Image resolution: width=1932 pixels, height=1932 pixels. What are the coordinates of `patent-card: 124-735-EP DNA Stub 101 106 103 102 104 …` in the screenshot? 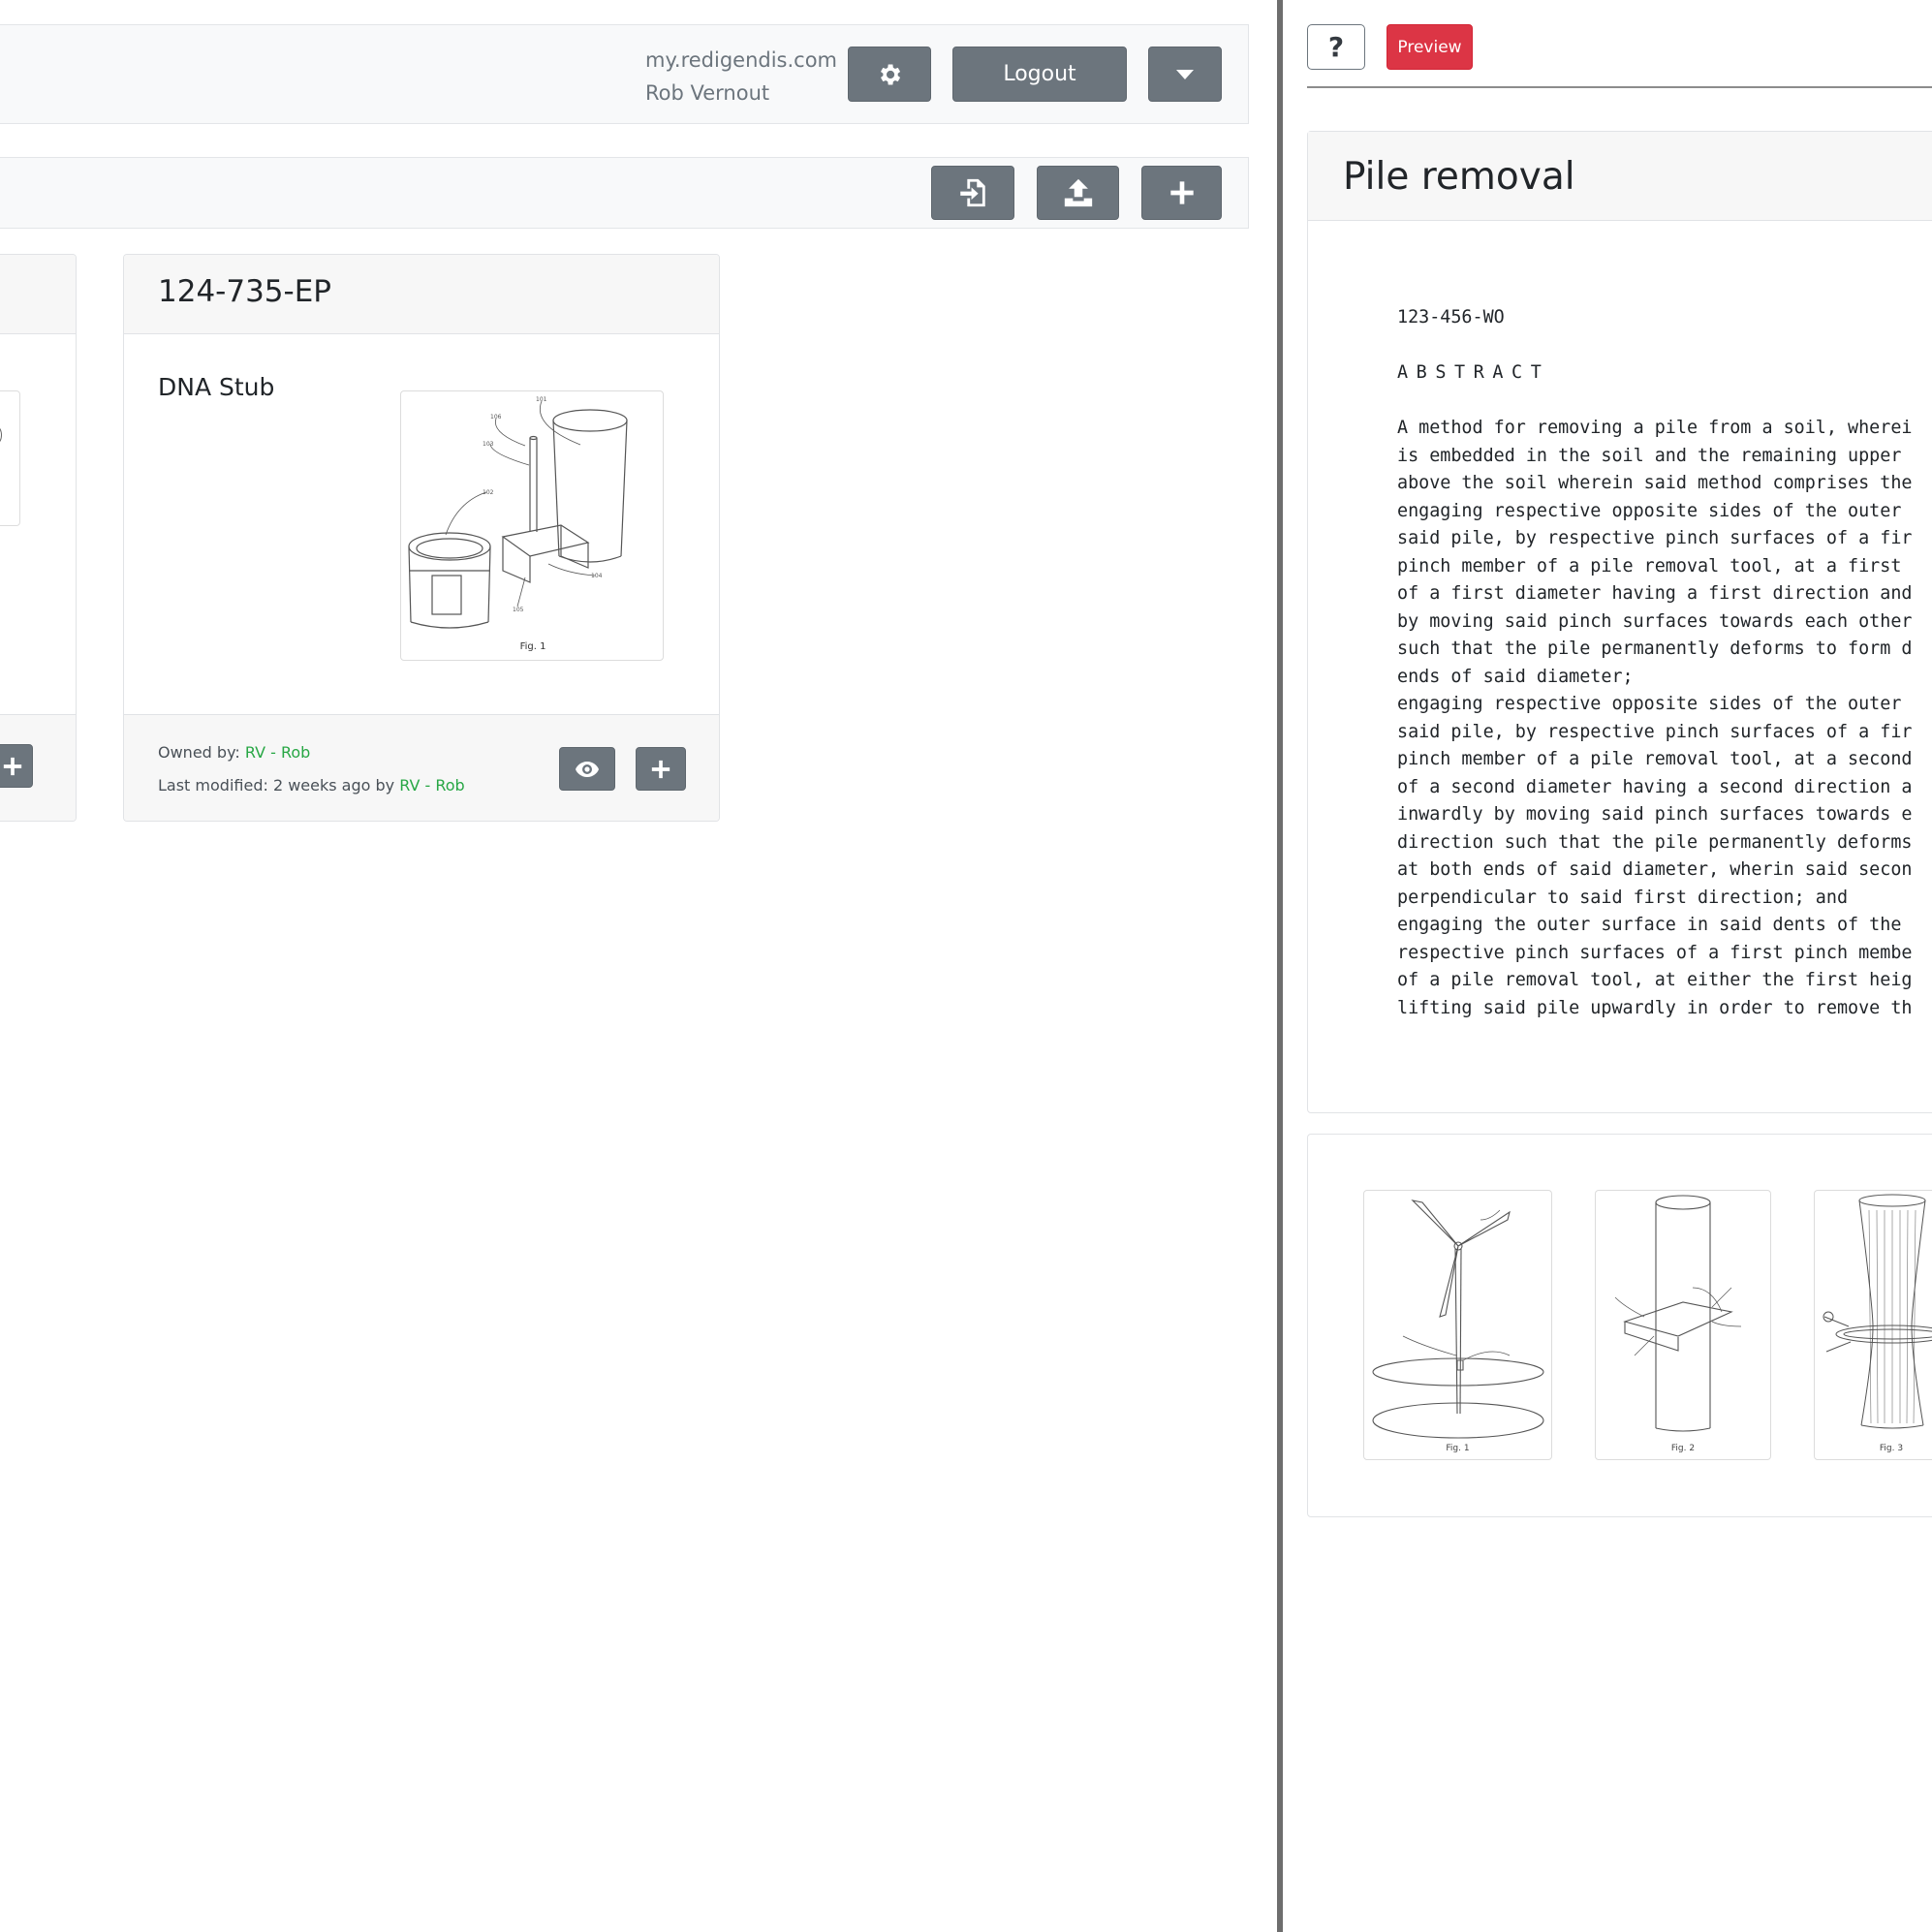 It's located at (422, 538).